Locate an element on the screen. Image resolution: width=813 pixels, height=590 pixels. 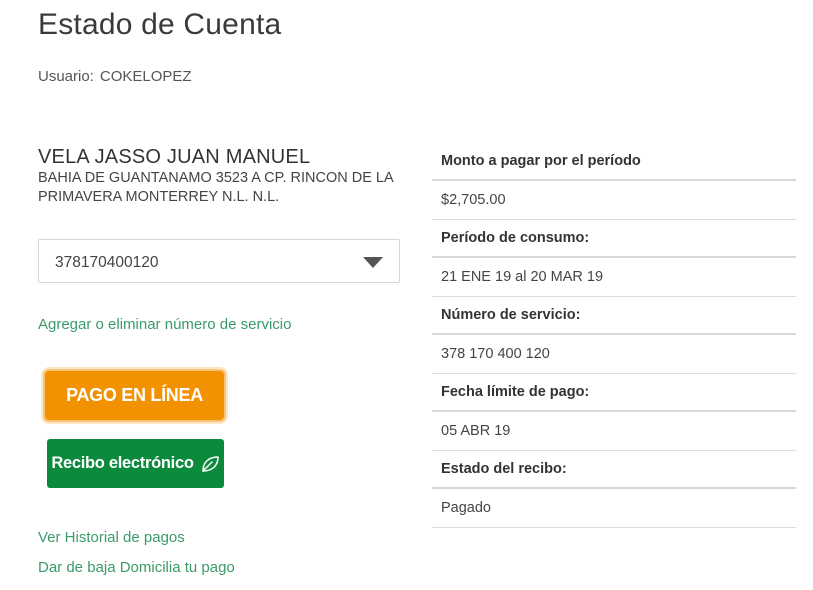
period-label: Período de consumo: is located at coordinates (614, 239).